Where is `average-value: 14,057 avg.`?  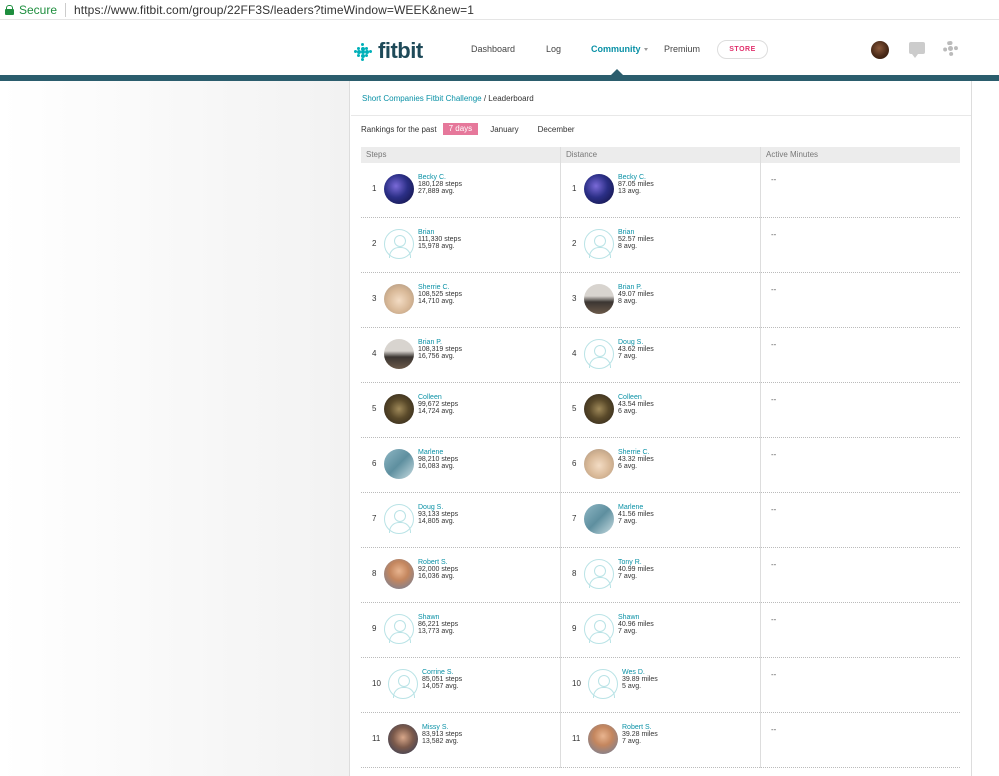
average-value: 14,057 avg. is located at coordinates (440, 686).